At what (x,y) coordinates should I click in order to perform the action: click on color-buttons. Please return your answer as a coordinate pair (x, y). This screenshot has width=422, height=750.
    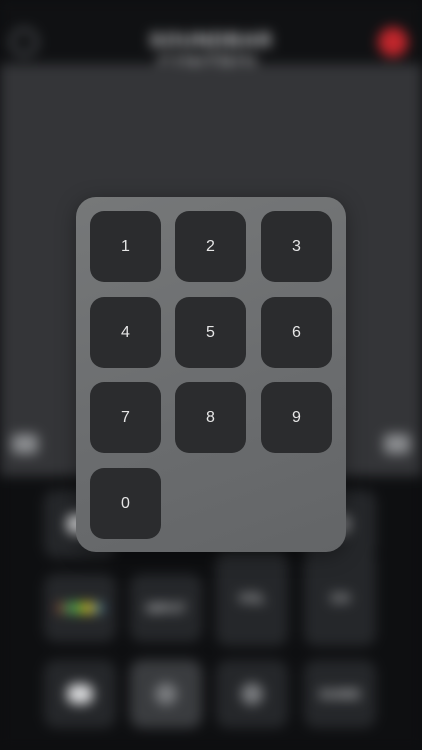
    Looking at the image, I should click on (80, 608).